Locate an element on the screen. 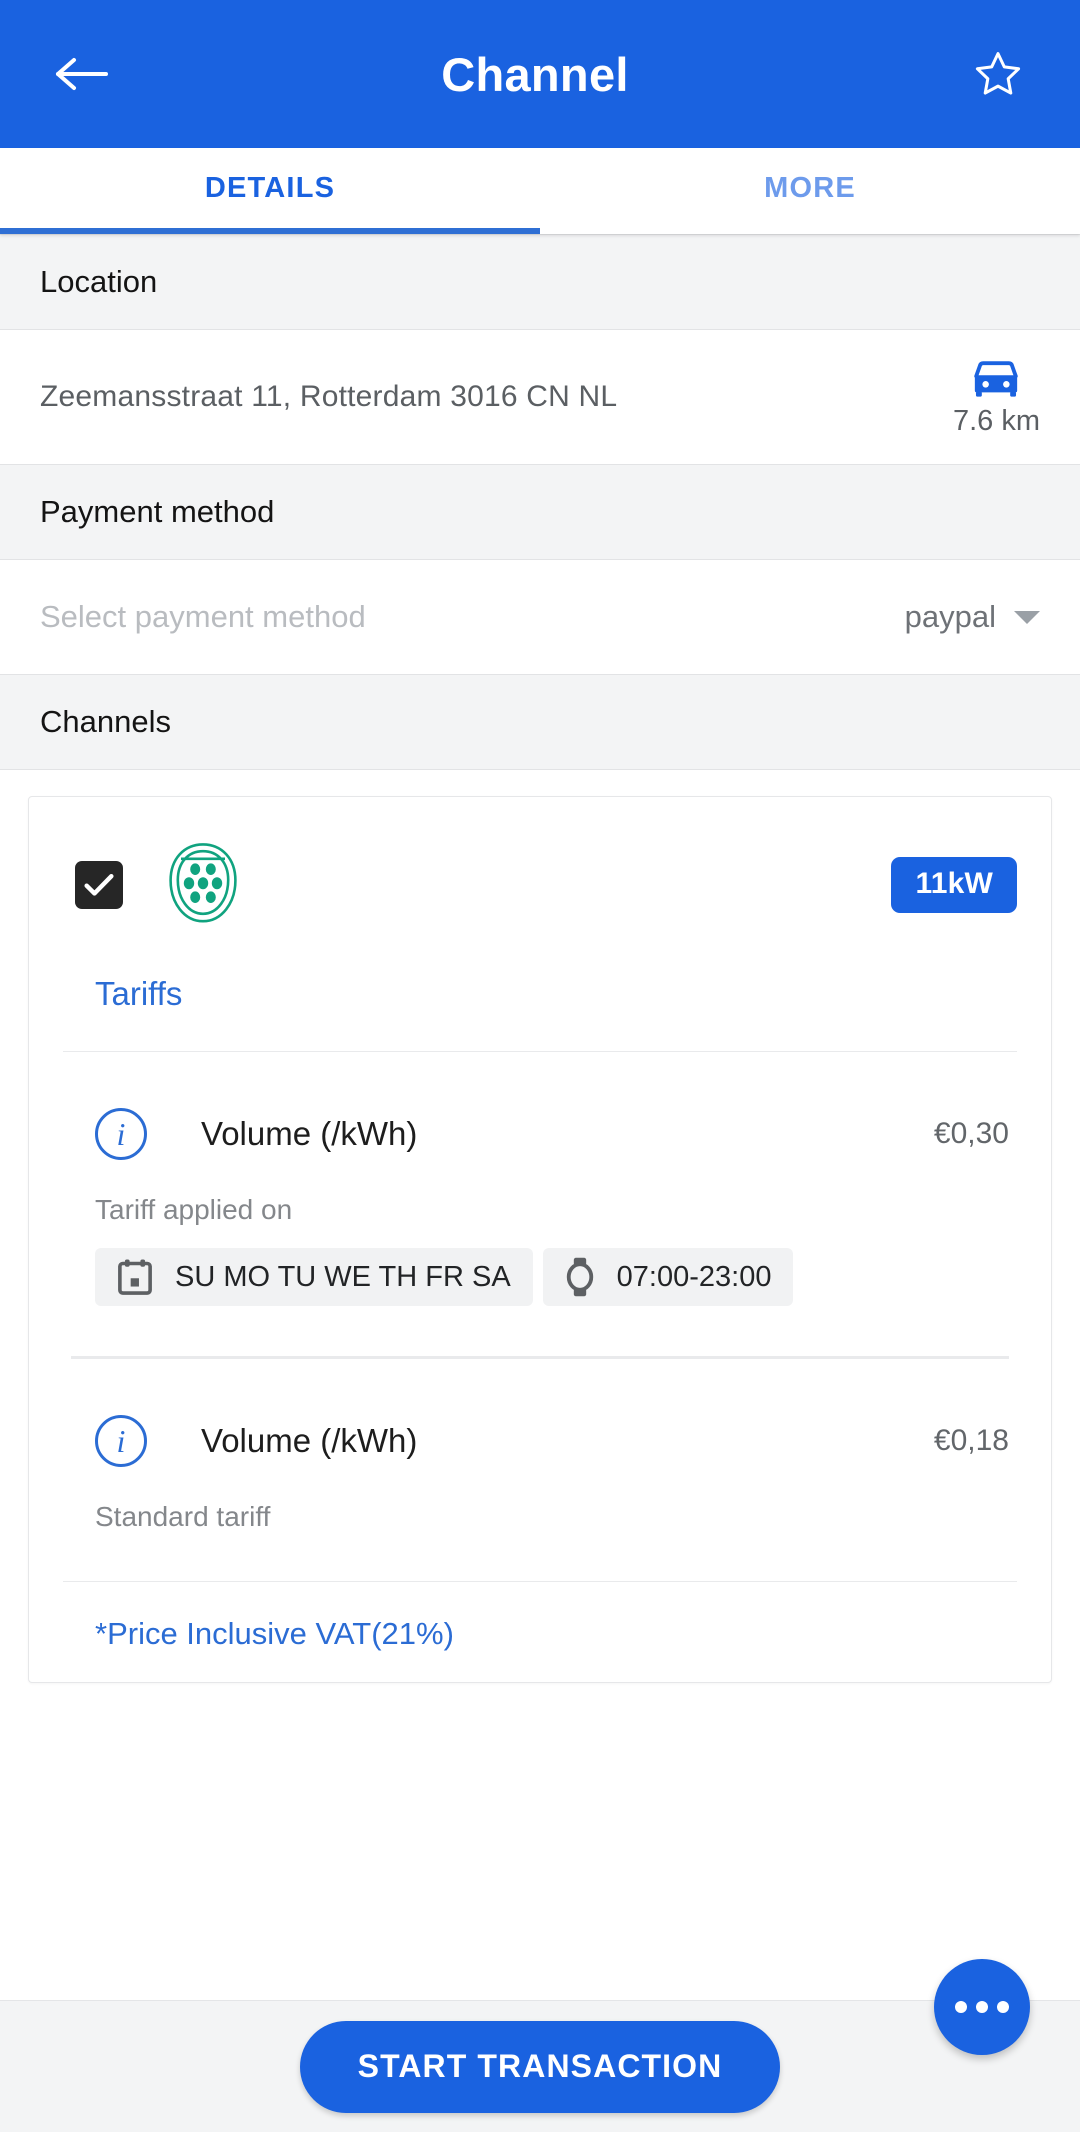 This screenshot has height=2132, width=1080. car-icon is located at coordinates (996, 378).